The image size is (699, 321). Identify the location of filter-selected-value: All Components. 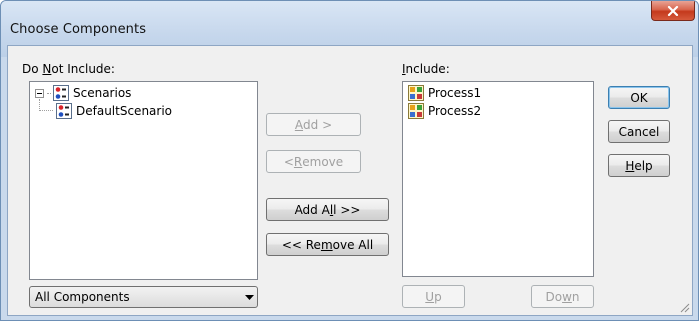
(82, 297).